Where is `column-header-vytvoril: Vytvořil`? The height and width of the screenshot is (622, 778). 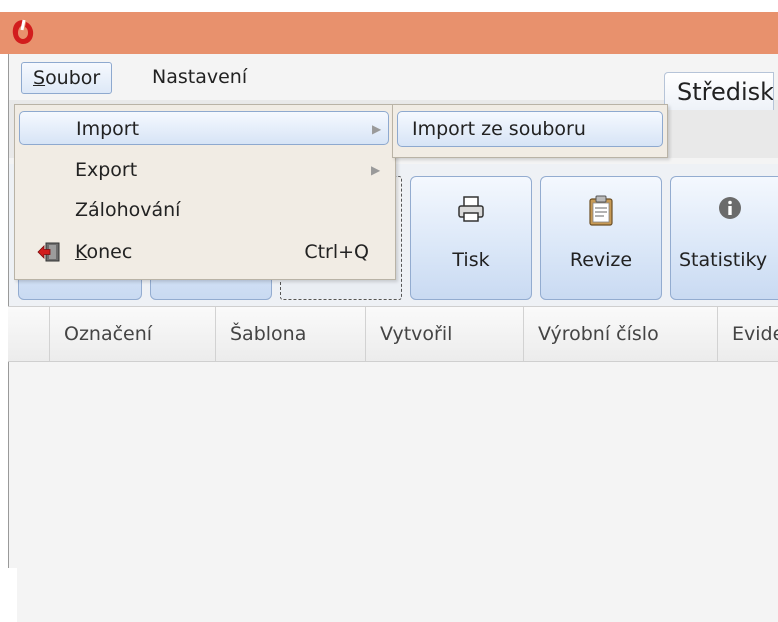 column-header-vytvoril: Vytvořil is located at coordinates (445, 334).